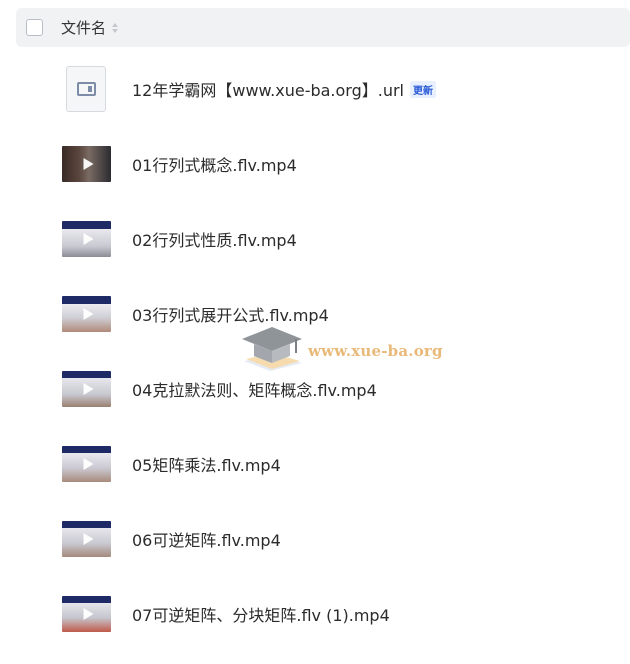  What do you see at coordinates (214, 164) in the screenshot?
I see `file-name: 01行列式概念.flv.mp4` at bounding box center [214, 164].